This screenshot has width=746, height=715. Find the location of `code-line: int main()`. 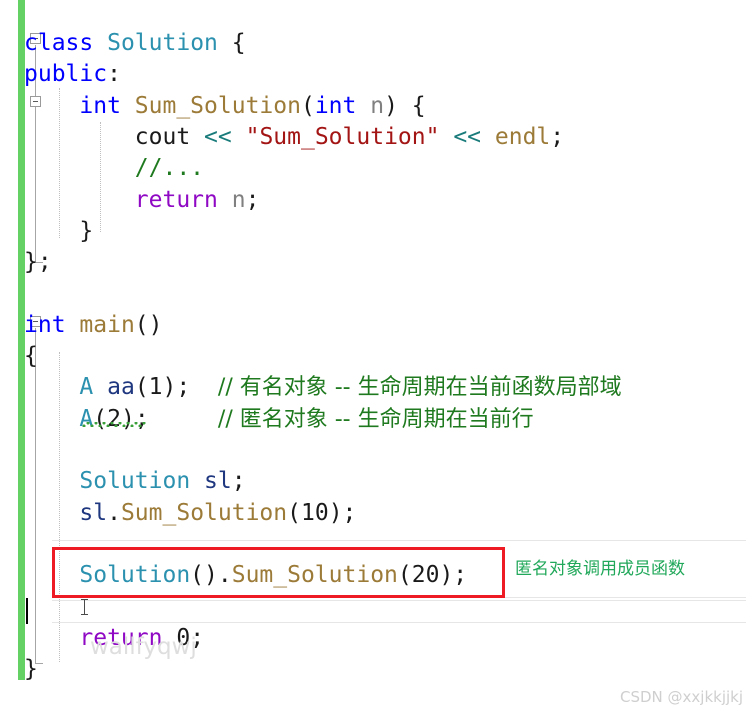

code-line: int main() is located at coordinates (93, 325).